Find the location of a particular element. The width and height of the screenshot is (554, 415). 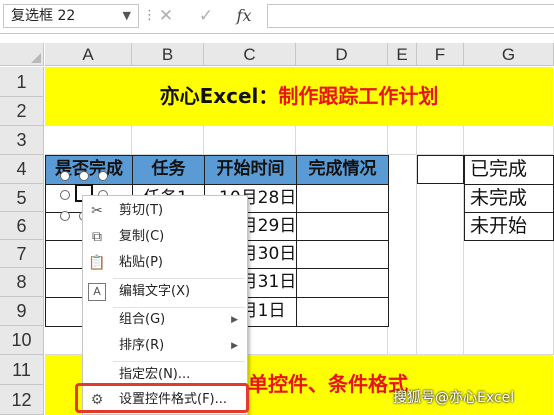

row-header-3: 3 is located at coordinates (22, 140).